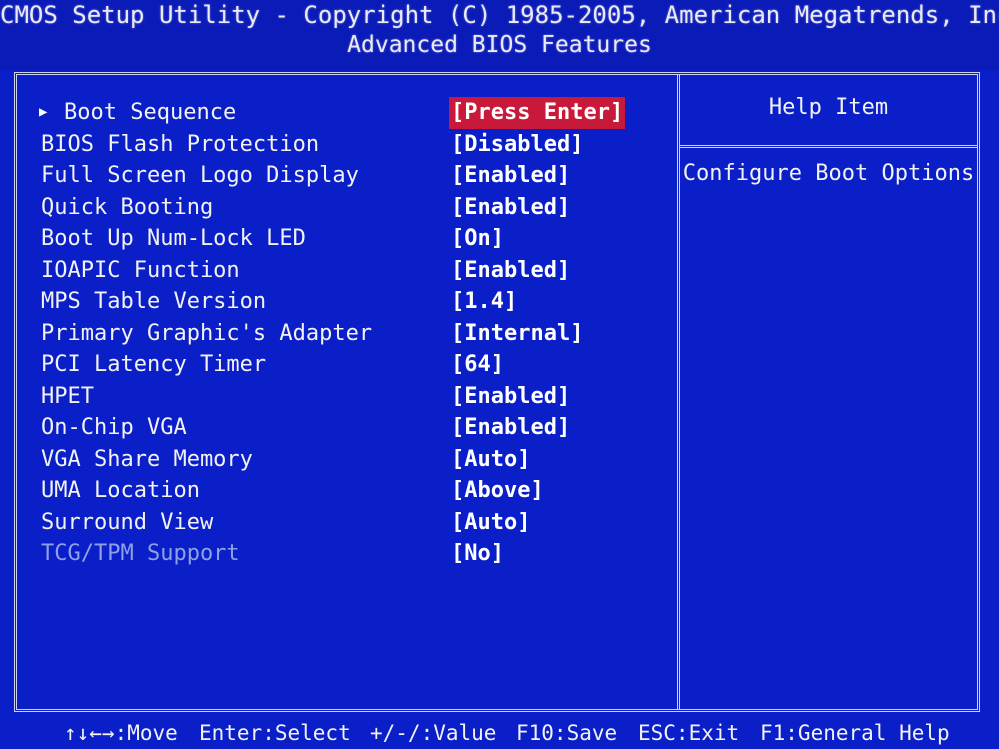 This screenshot has width=999, height=749. I want to click on setting-label: Boot Sequence, so click(150, 112).